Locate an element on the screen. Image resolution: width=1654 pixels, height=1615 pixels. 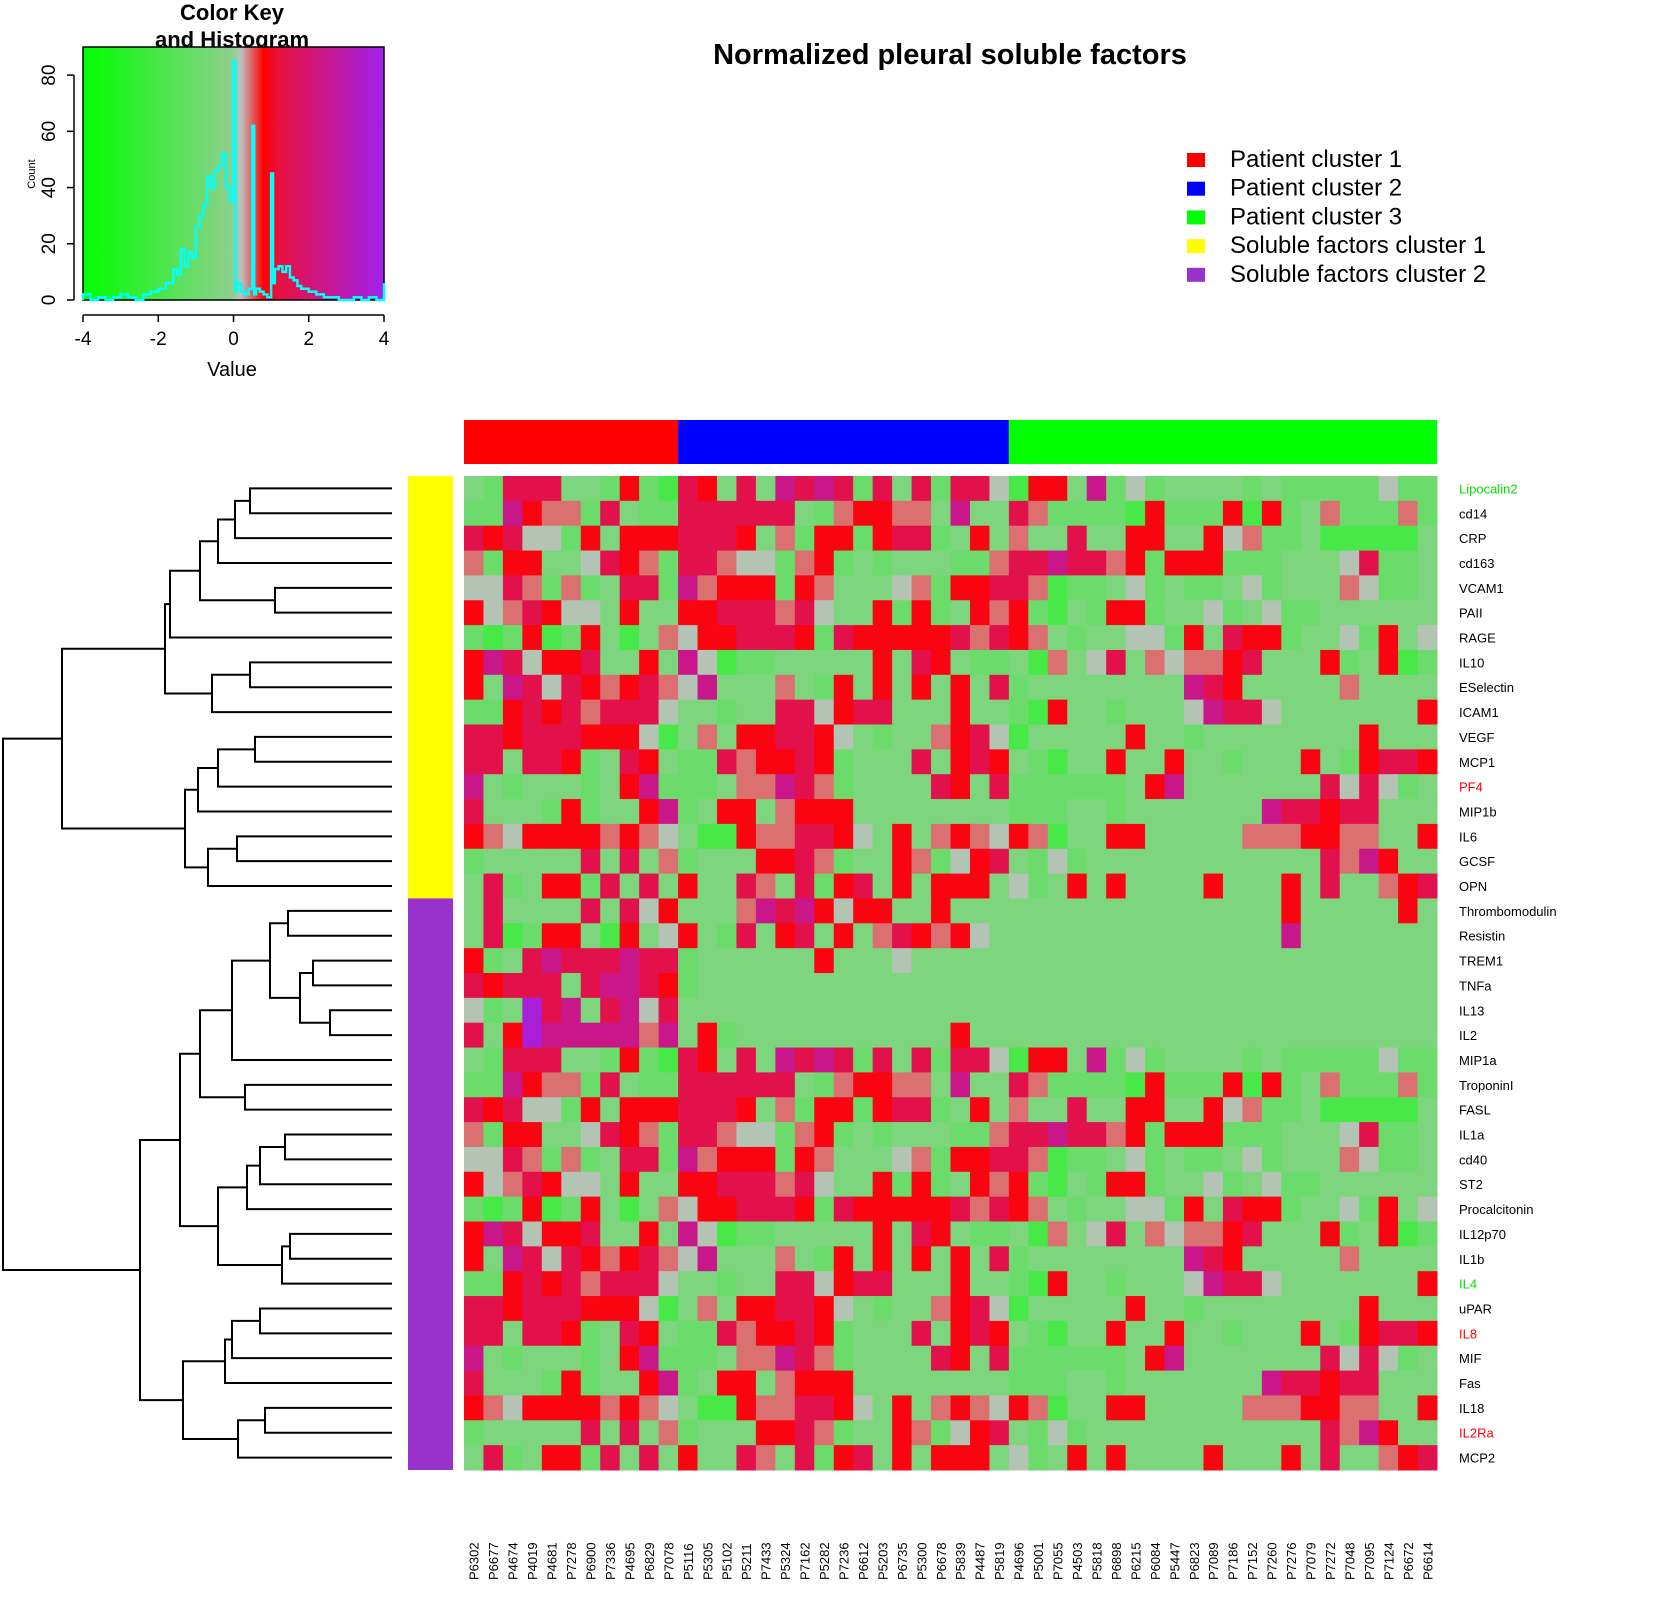
row-label: VEGF is located at coordinates (1476, 737).